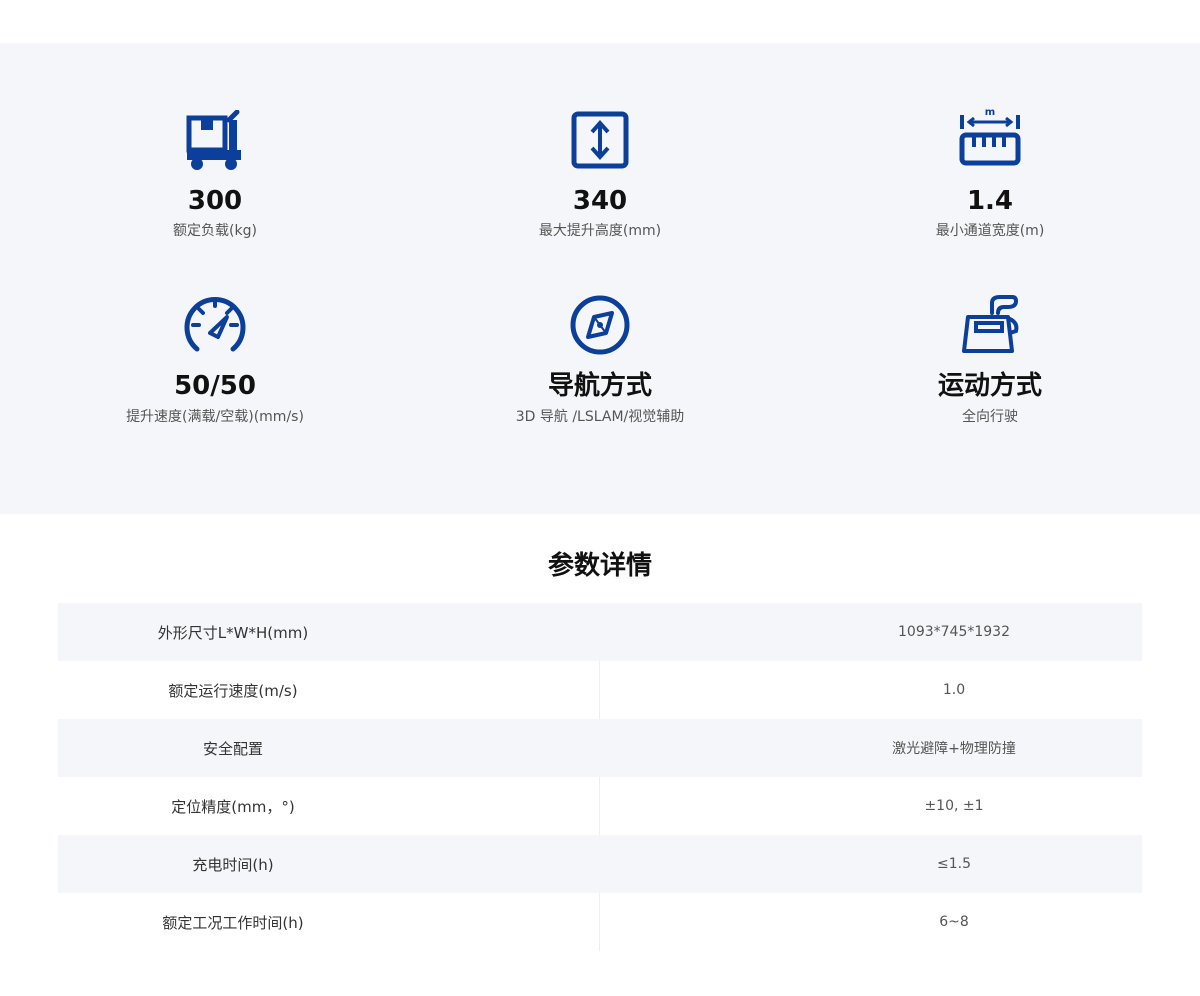 The image size is (1200, 996). I want to click on spec-value: ±10, ±1, so click(954, 806).